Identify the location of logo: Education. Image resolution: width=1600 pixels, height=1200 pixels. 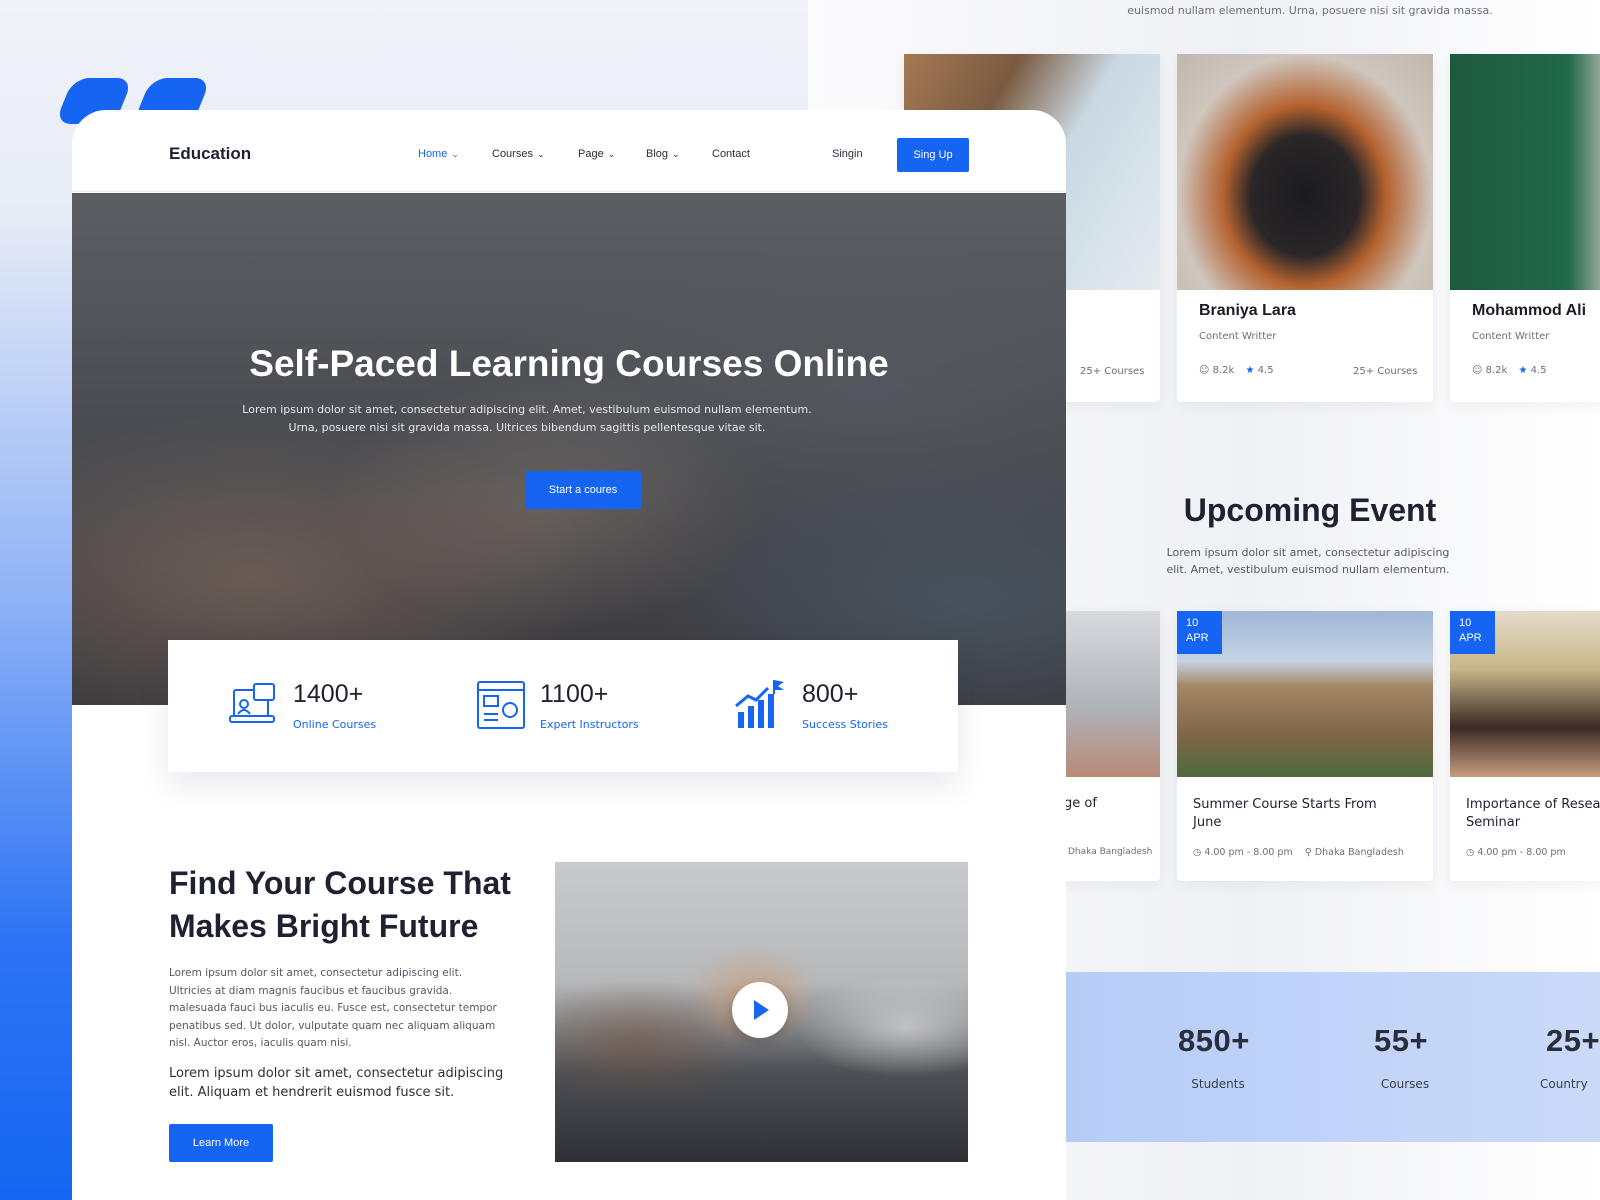
(210, 154).